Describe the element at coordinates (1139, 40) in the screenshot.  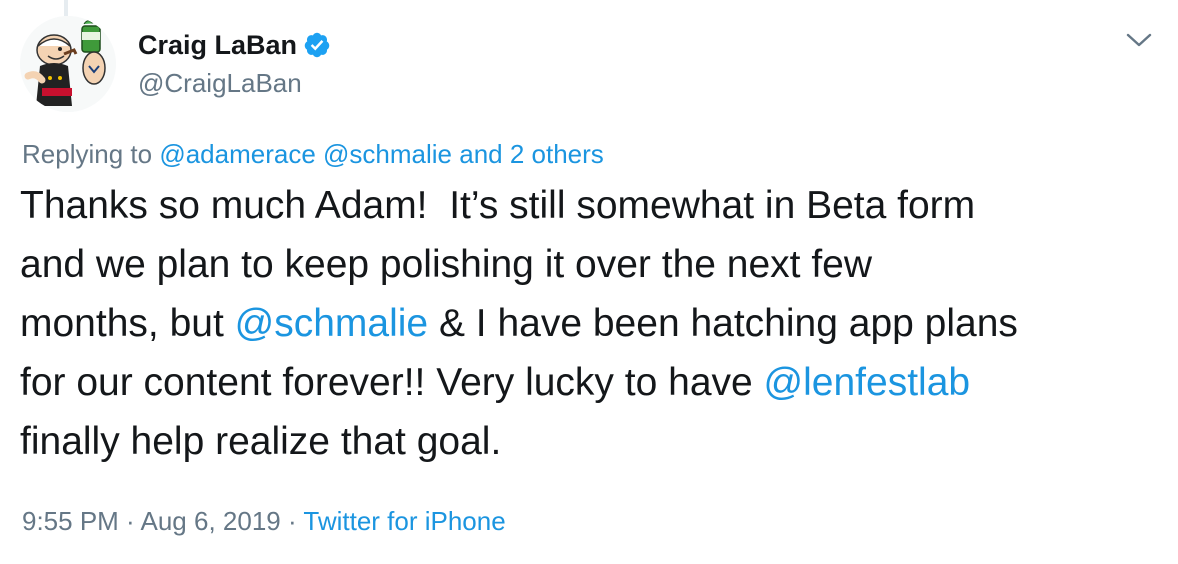
I see `chevron-down-icon` at that location.